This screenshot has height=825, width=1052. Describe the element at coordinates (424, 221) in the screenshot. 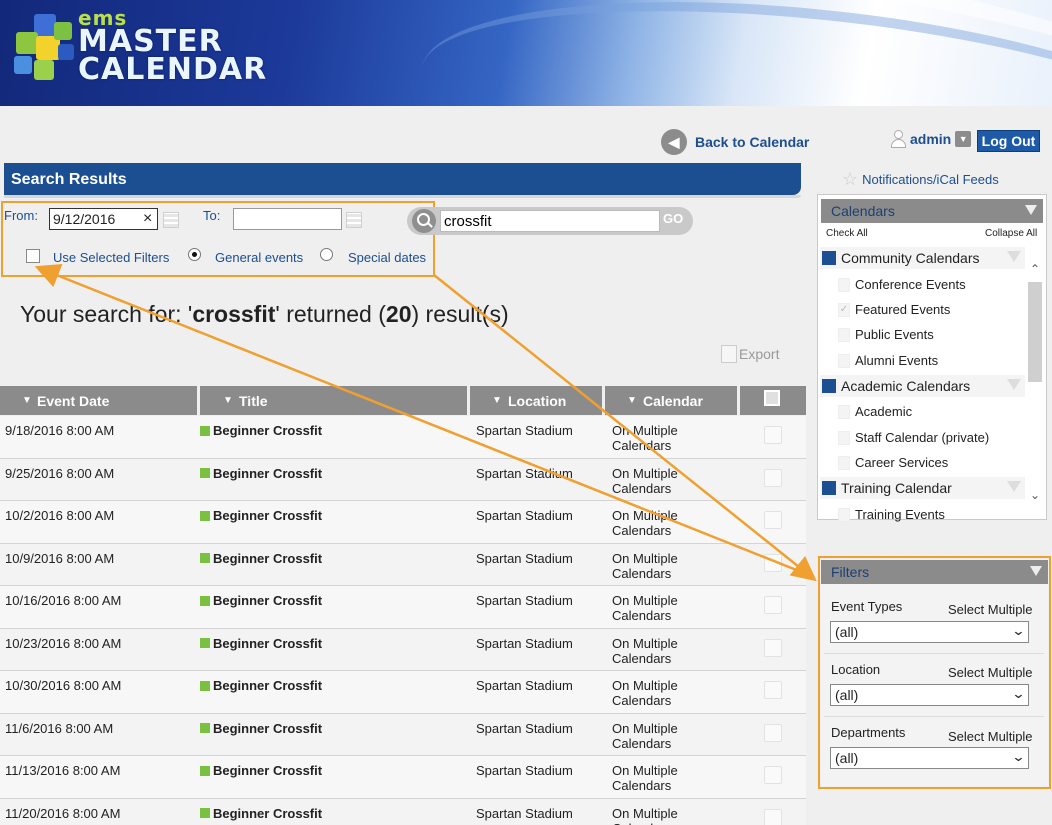

I see `search-icon` at that location.